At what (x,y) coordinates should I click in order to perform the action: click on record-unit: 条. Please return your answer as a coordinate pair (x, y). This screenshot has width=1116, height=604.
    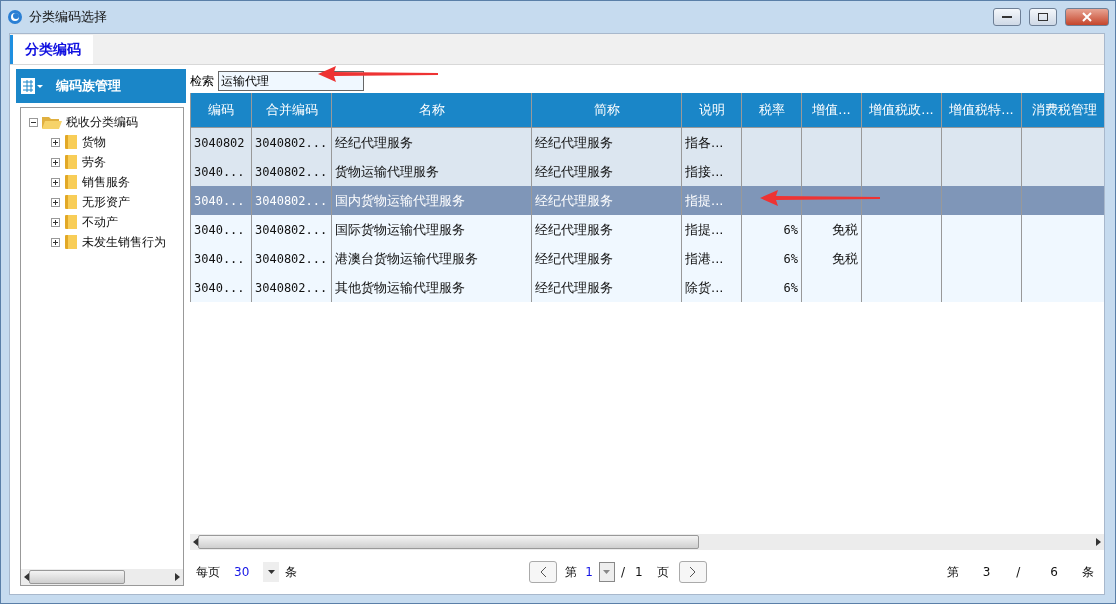
    Looking at the image, I should click on (1088, 572).